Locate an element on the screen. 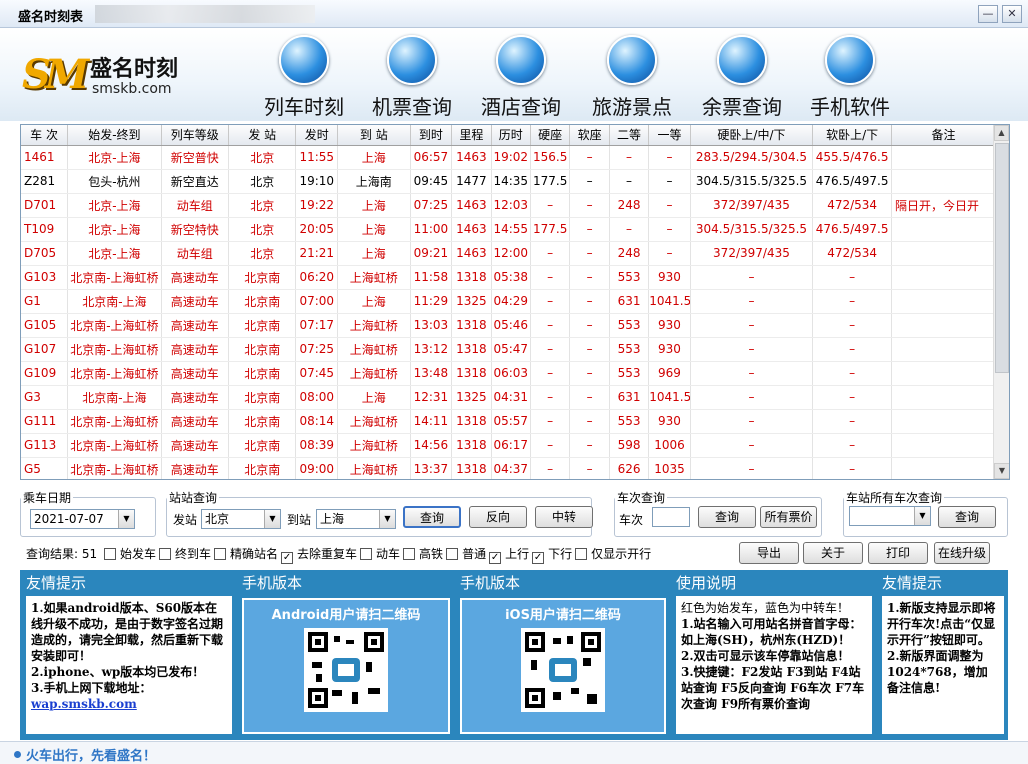 This screenshot has width=1028, height=764. scroll-down-icon: ▼ is located at coordinates (1001, 471).